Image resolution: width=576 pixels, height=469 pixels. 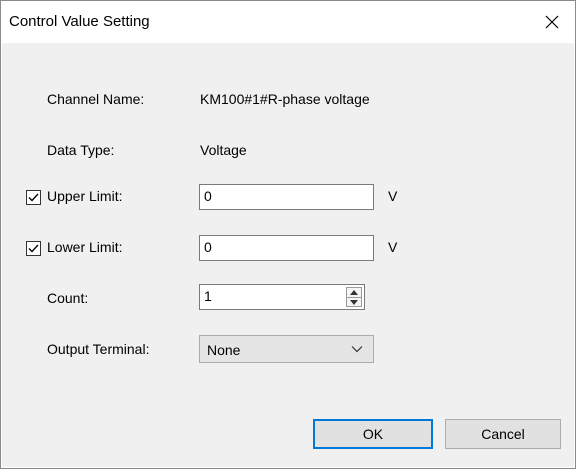 What do you see at coordinates (503, 434) in the screenshot?
I see `cancel-button: Cancel` at bounding box center [503, 434].